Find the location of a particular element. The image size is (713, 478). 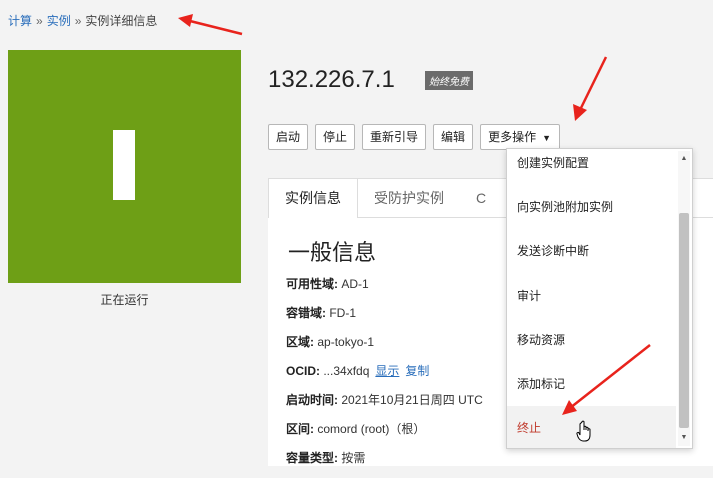

scroll-down-icon: ▼ is located at coordinates (684, 438).